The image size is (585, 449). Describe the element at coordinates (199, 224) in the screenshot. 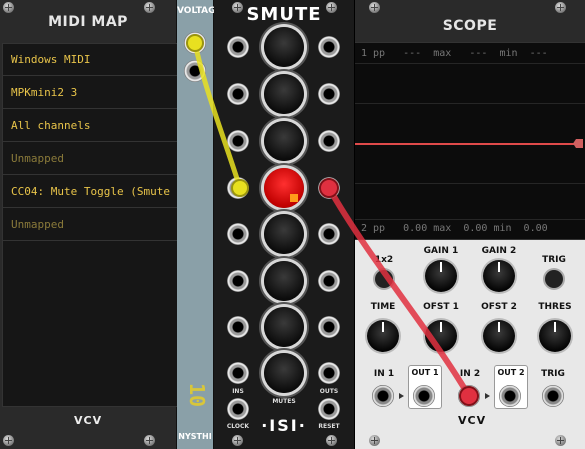

I see `voltage-module: VOLTAGE 10 NYSTHI` at that location.